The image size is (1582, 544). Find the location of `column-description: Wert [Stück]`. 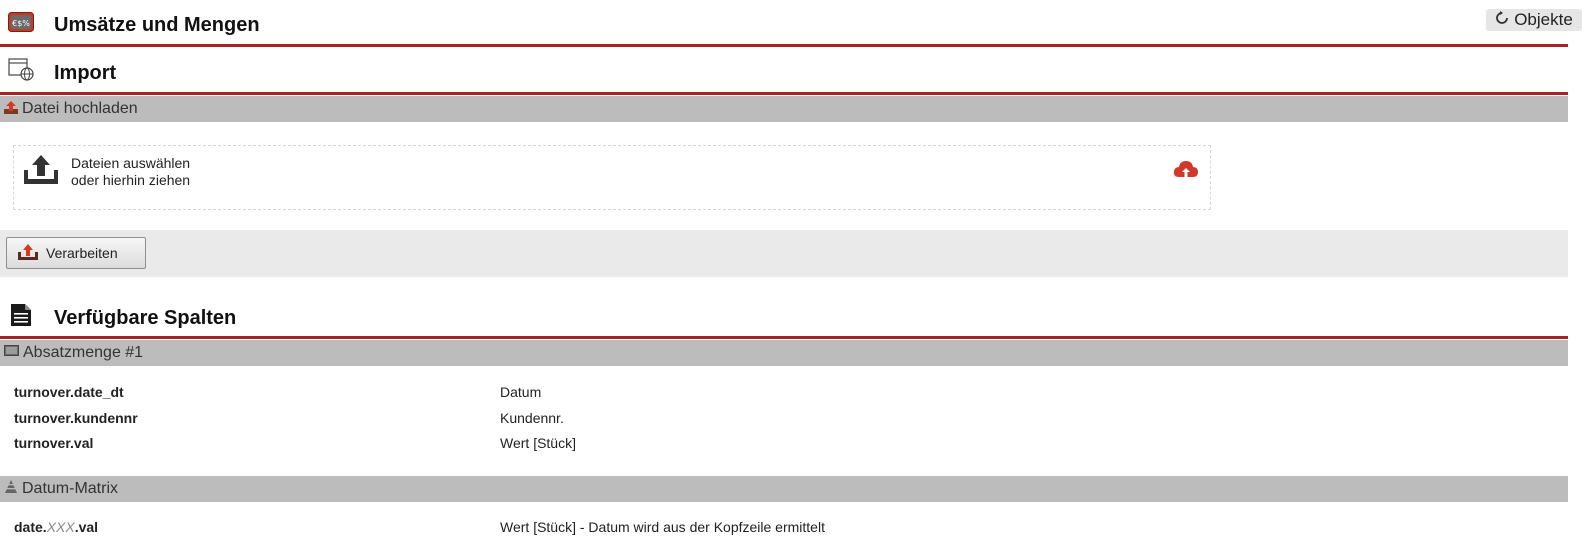

column-description: Wert [Stück] is located at coordinates (538, 443).